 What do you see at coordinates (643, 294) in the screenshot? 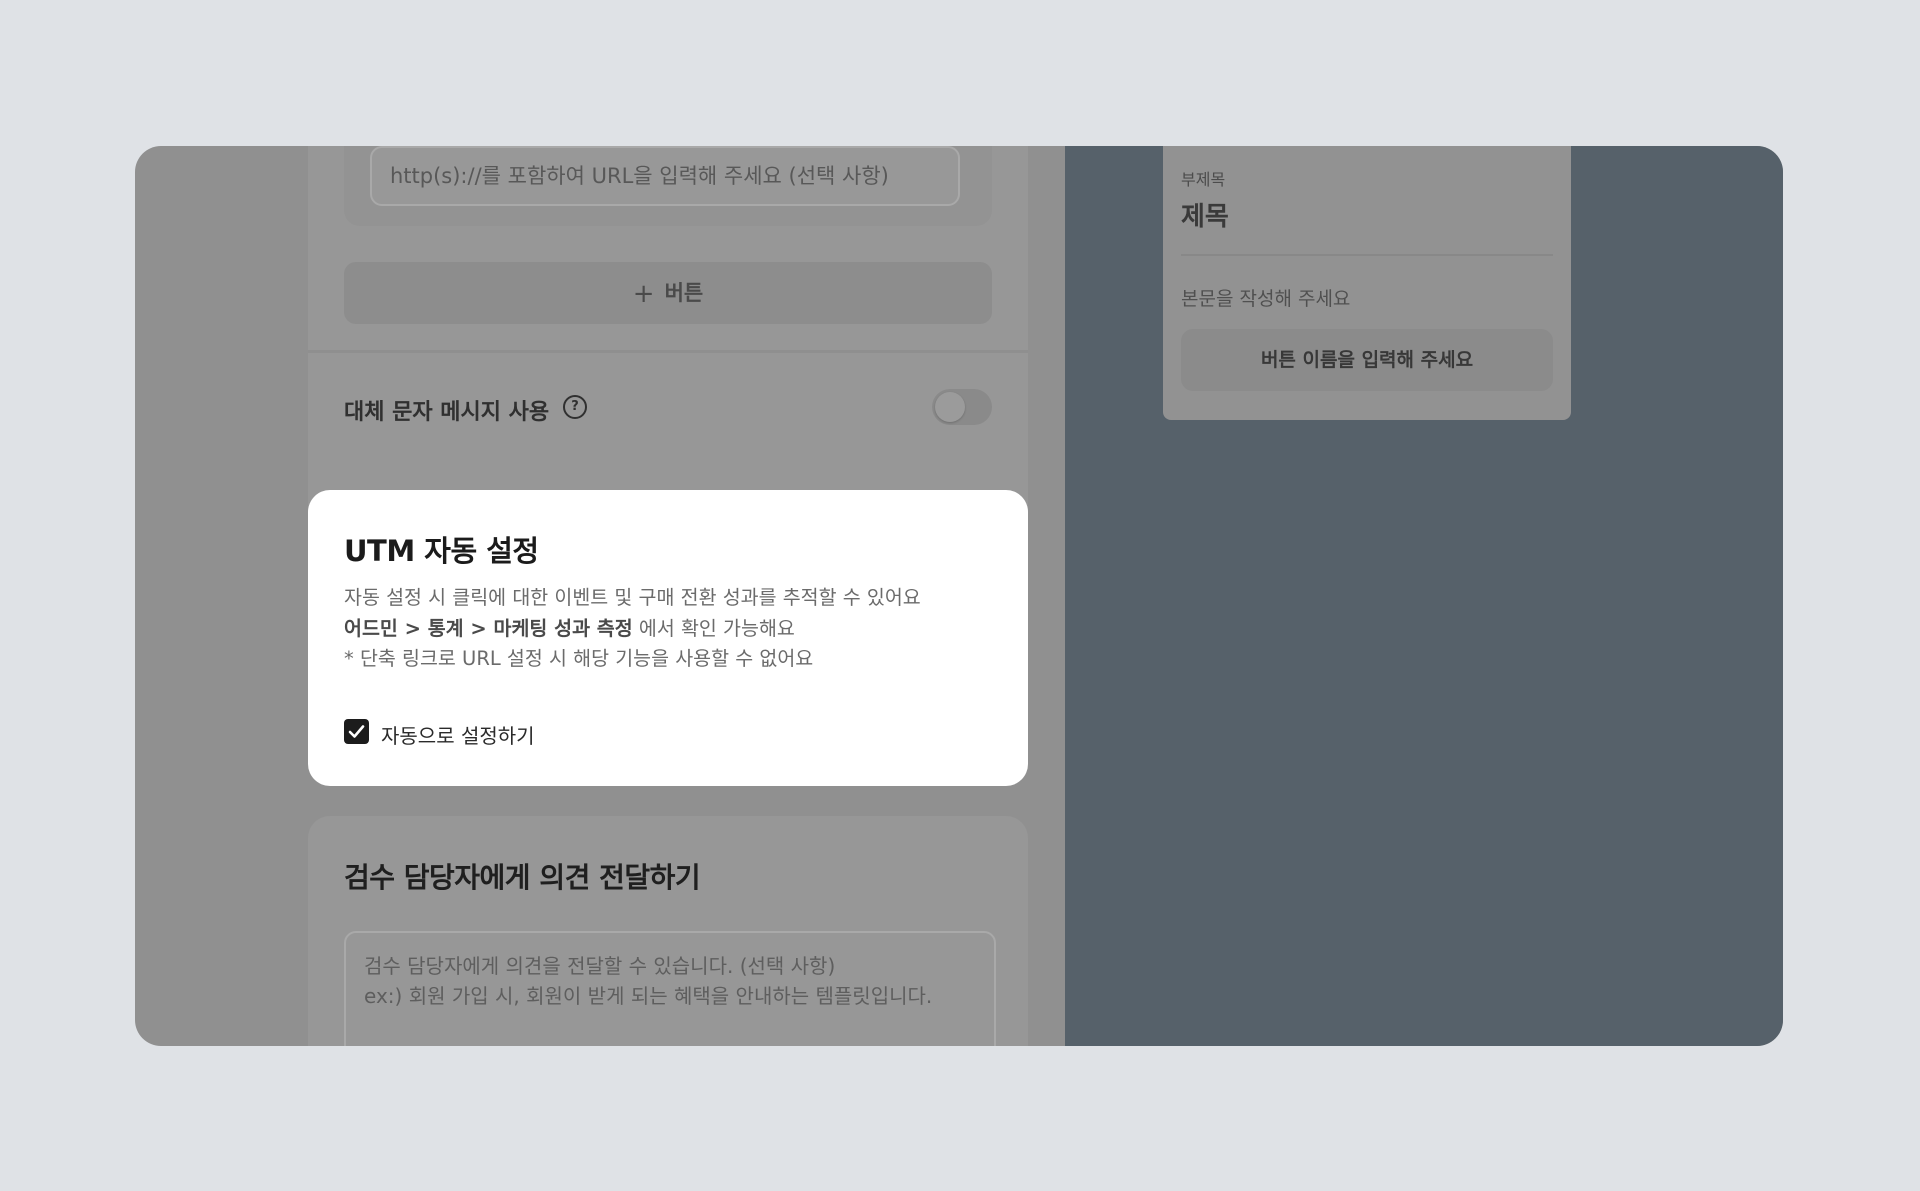
I see `plus-icon: +` at bounding box center [643, 294].